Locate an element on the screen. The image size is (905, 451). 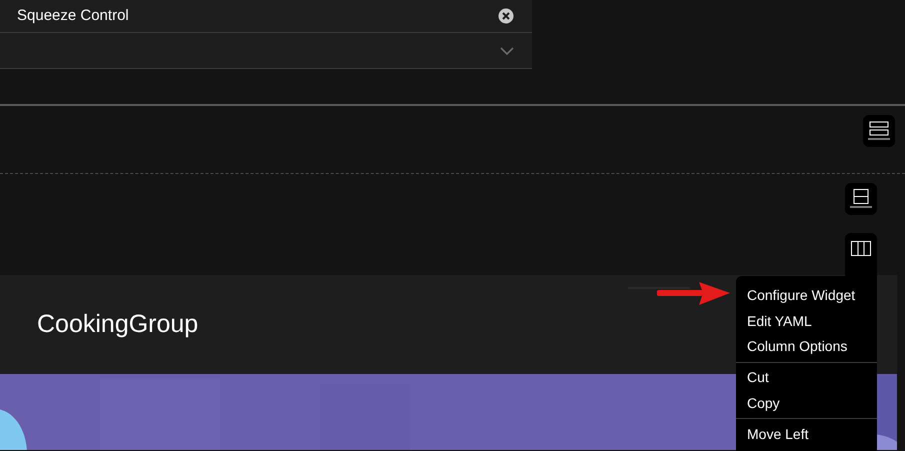
clear-icon is located at coordinates (506, 16).